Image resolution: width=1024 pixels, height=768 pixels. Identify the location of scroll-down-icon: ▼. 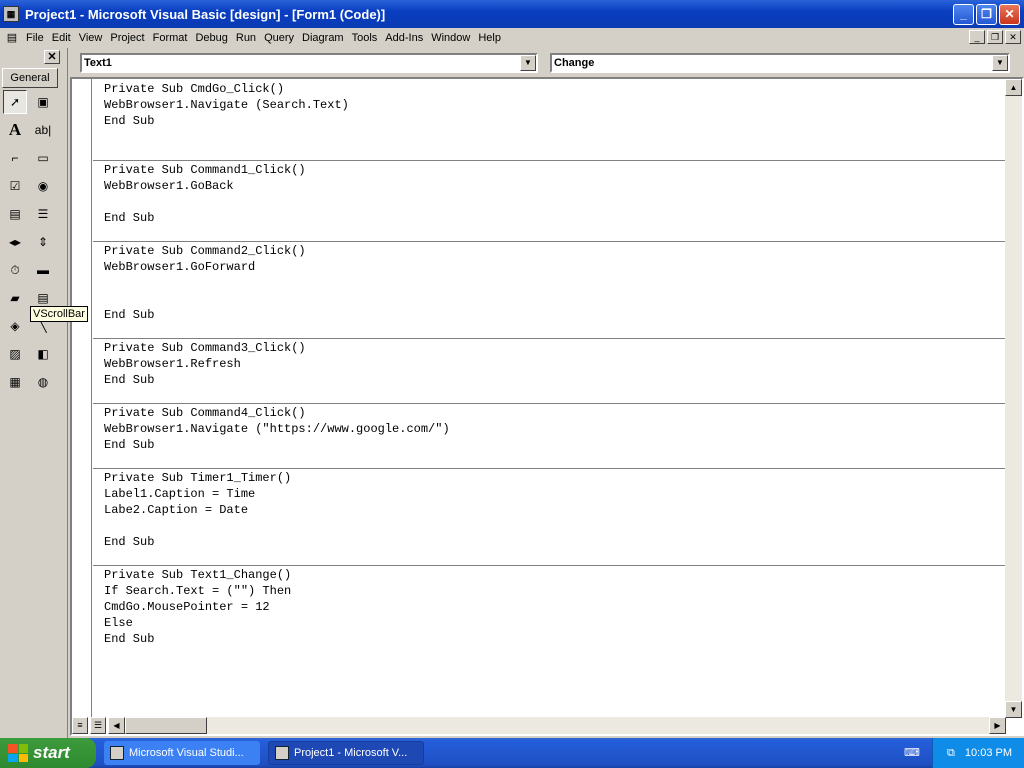
(1013, 709).